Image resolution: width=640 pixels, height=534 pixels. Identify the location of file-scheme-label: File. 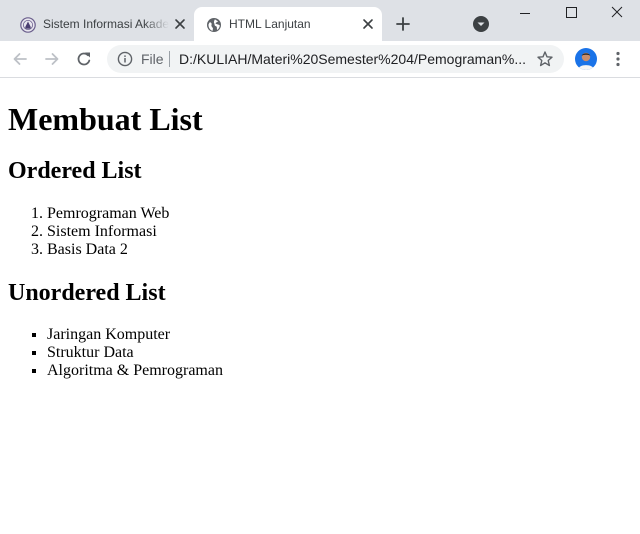
(152, 59).